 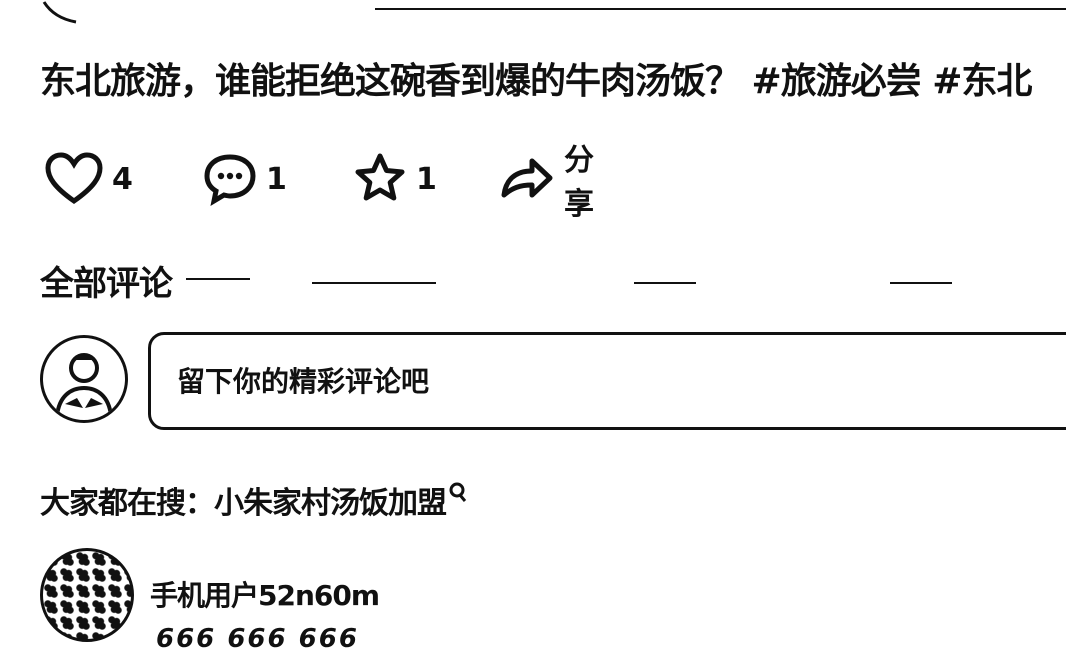 What do you see at coordinates (607, 381) in the screenshot?
I see `comment-input` at bounding box center [607, 381].